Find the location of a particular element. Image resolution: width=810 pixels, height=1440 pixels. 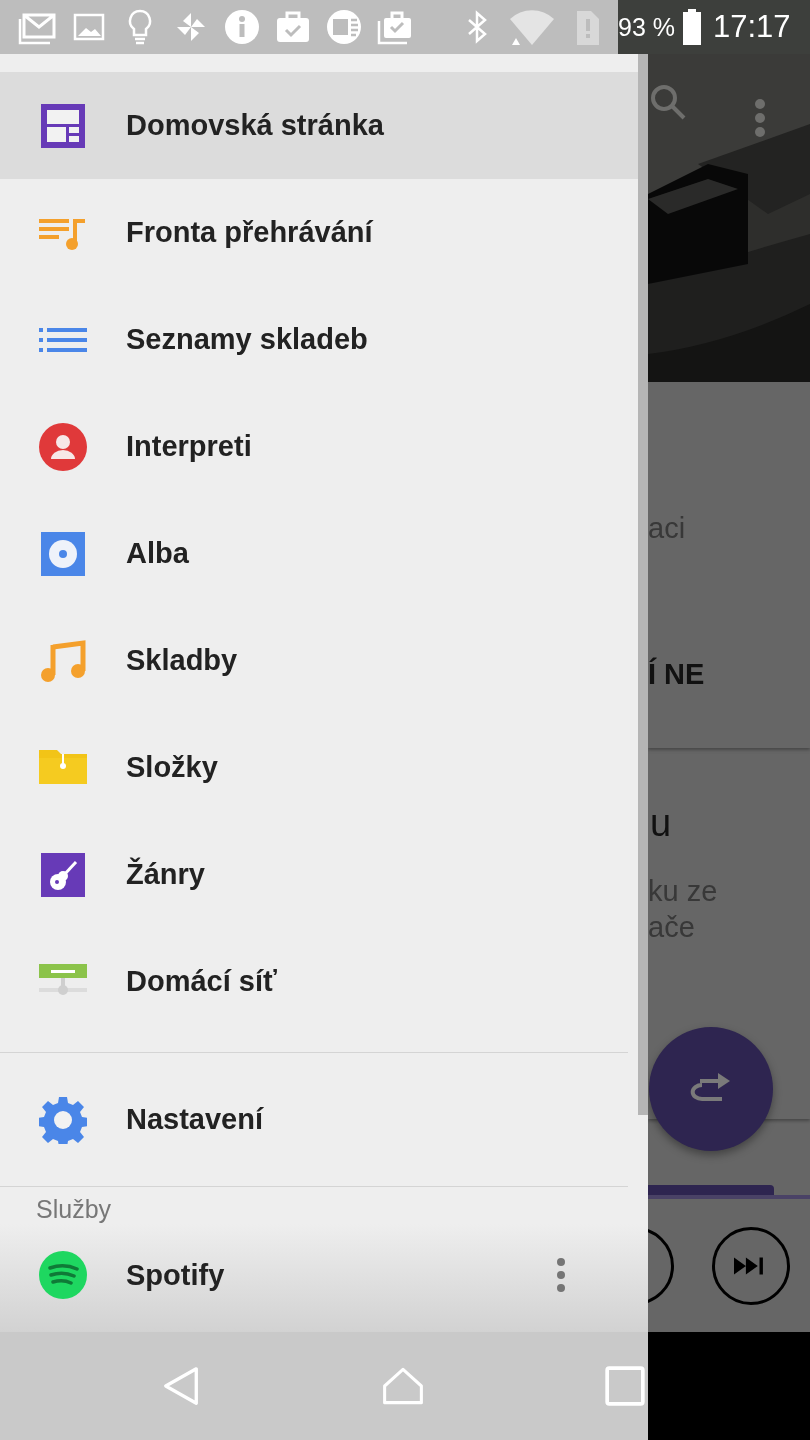

drawer-item: Domovská stránka is located at coordinates (319, 125).